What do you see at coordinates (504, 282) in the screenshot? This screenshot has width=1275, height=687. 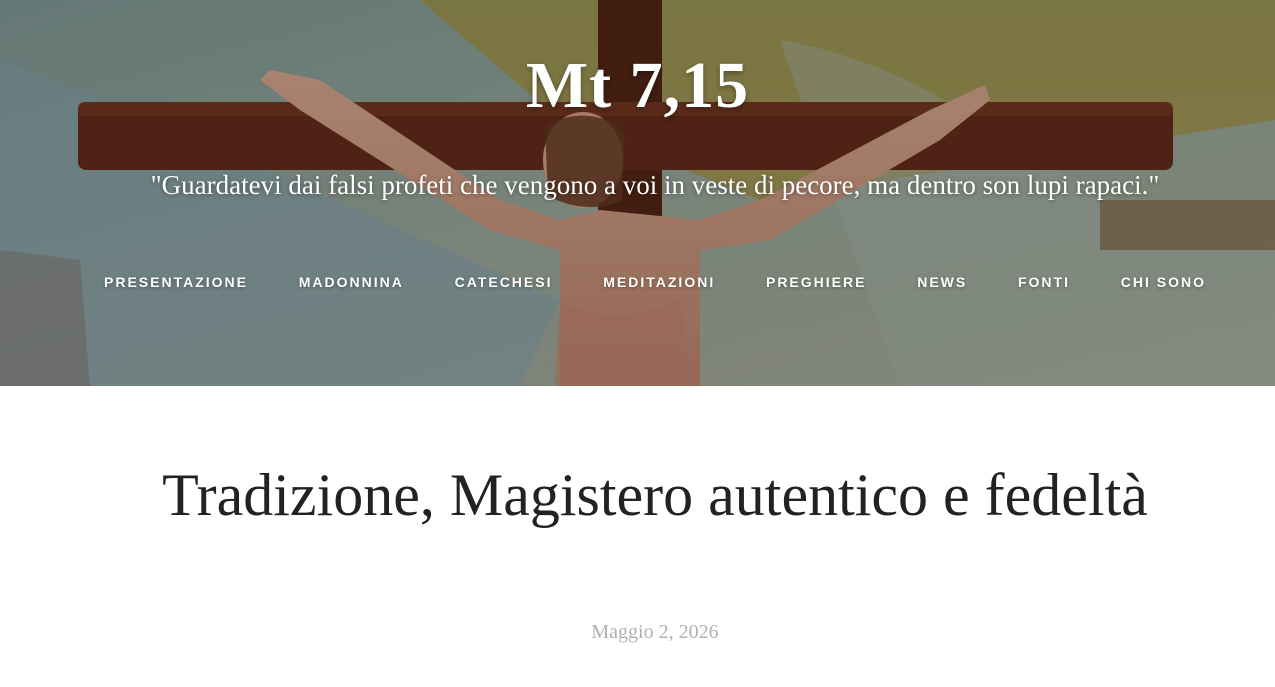 I see `nav-item-catechesi: CATECHESI` at bounding box center [504, 282].